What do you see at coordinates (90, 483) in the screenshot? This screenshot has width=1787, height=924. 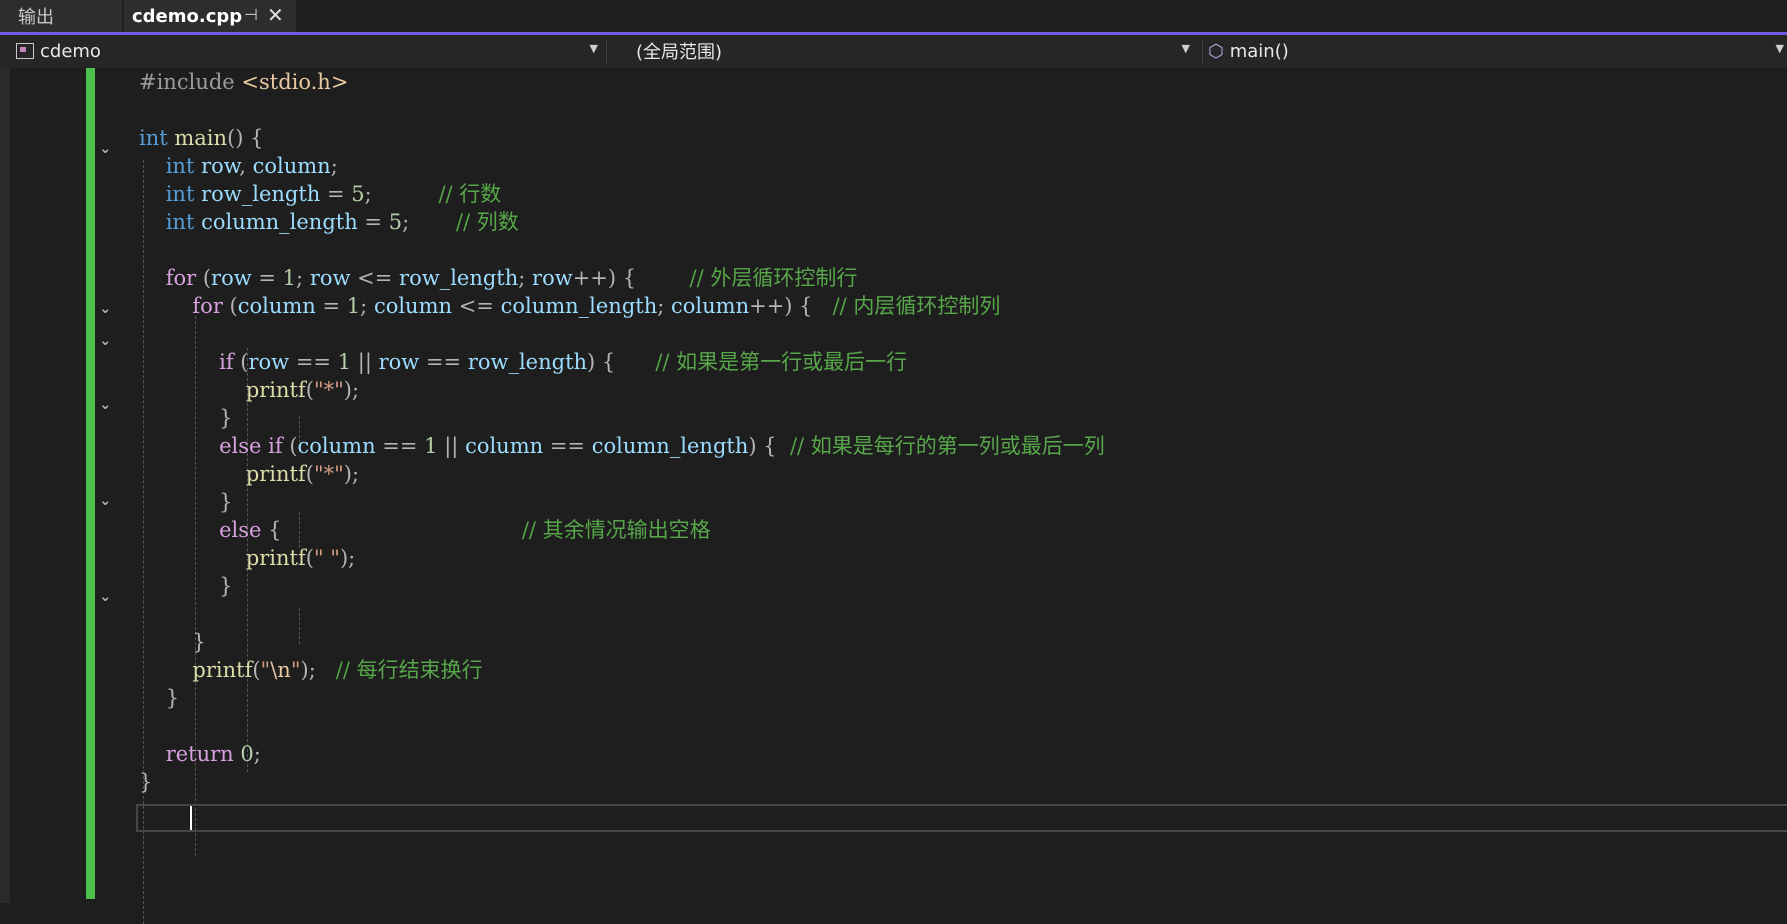 I see `change-tracking-bar` at bounding box center [90, 483].